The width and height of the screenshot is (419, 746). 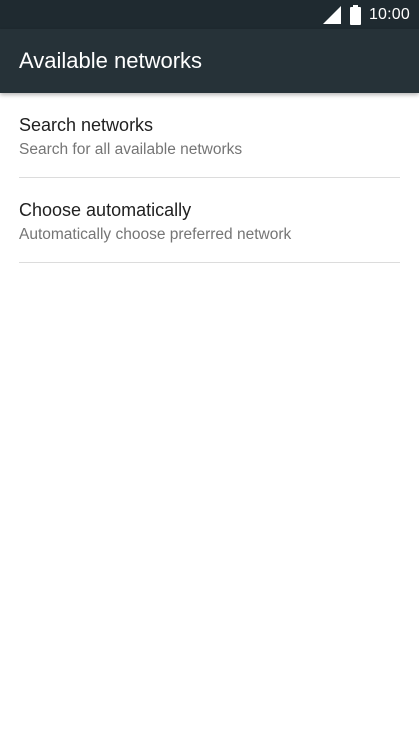 What do you see at coordinates (209, 61) in the screenshot?
I see `app-bar: Available networks` at bounding box center [209, 61].